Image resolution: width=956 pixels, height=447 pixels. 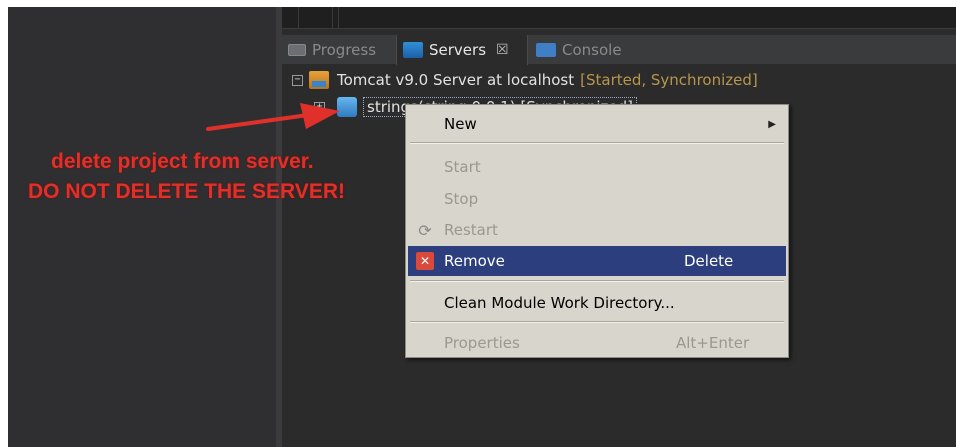 I want to click on menu-item-label: Stop, so click(x=461, y=199).